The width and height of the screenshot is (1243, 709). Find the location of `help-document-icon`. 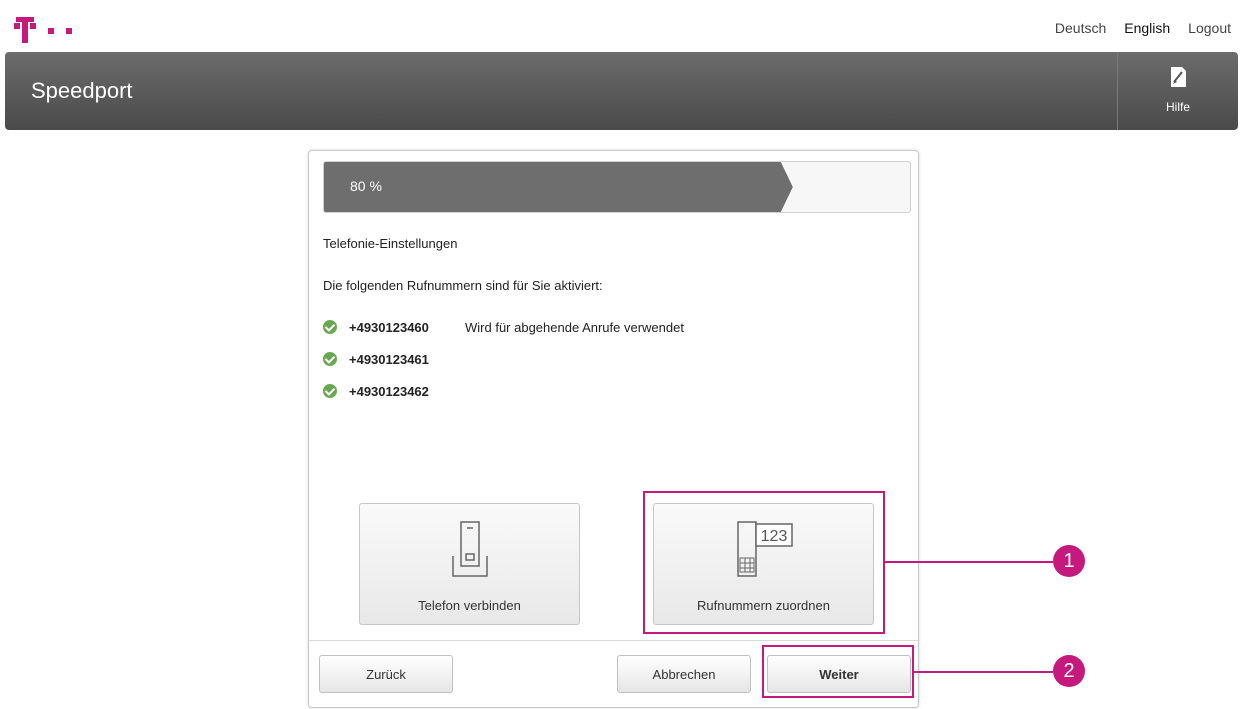

help-document-icon is located at coordinates (1178, 77).